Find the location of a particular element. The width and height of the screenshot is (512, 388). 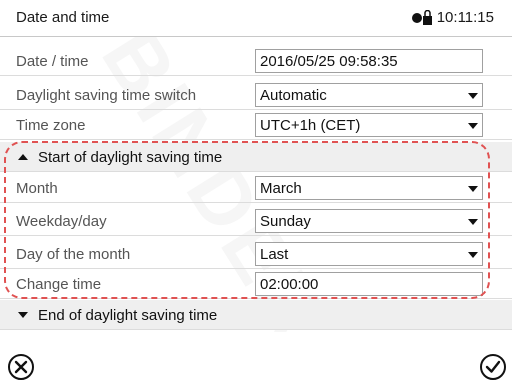

weekday-label: Weekday/day is located at coordinates (61, 221).